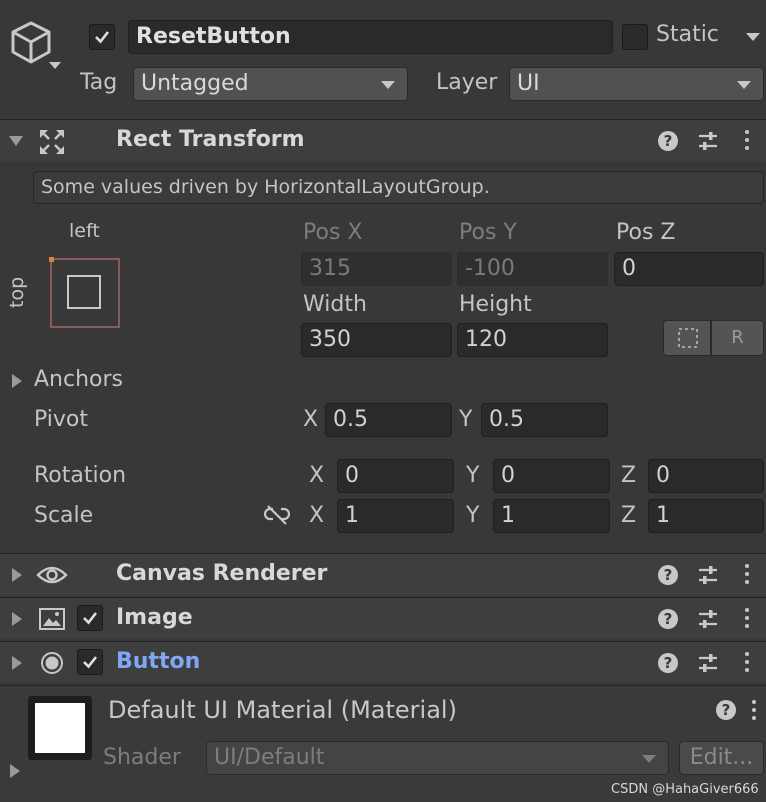 The image size is (766, 802). Describe the element at coordinates (383, 662) in the screenshot. I see `button-header: Button ?` at that location.